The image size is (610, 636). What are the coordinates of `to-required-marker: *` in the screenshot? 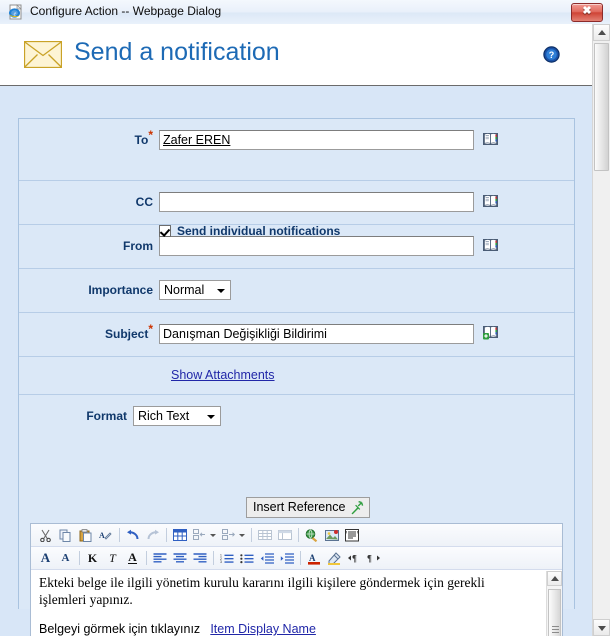 It's located at (150, 135).